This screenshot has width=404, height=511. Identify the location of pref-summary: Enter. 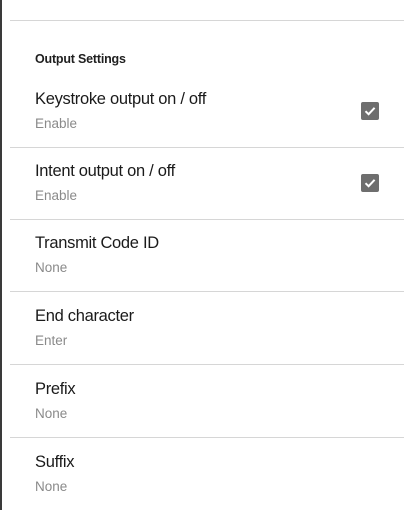
(51, 340).